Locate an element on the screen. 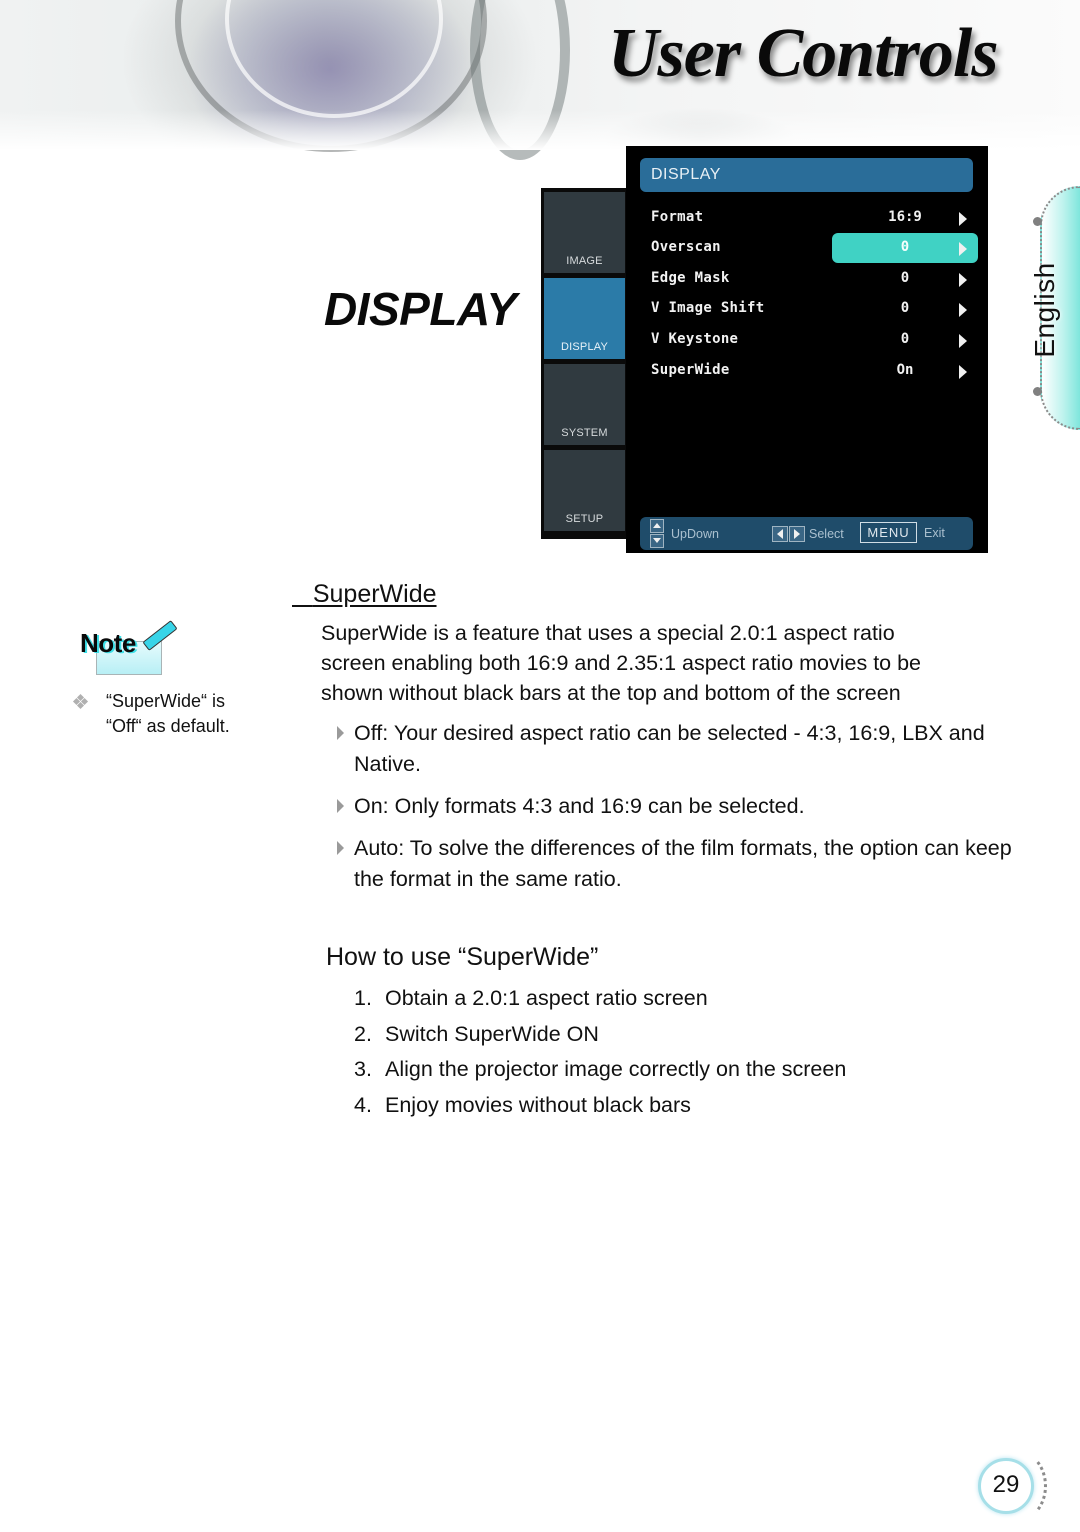 This screenshot has width=1080, height=1532. step-item: 4. Enjoy movies without black bars is located at coordinates (522, 1104).